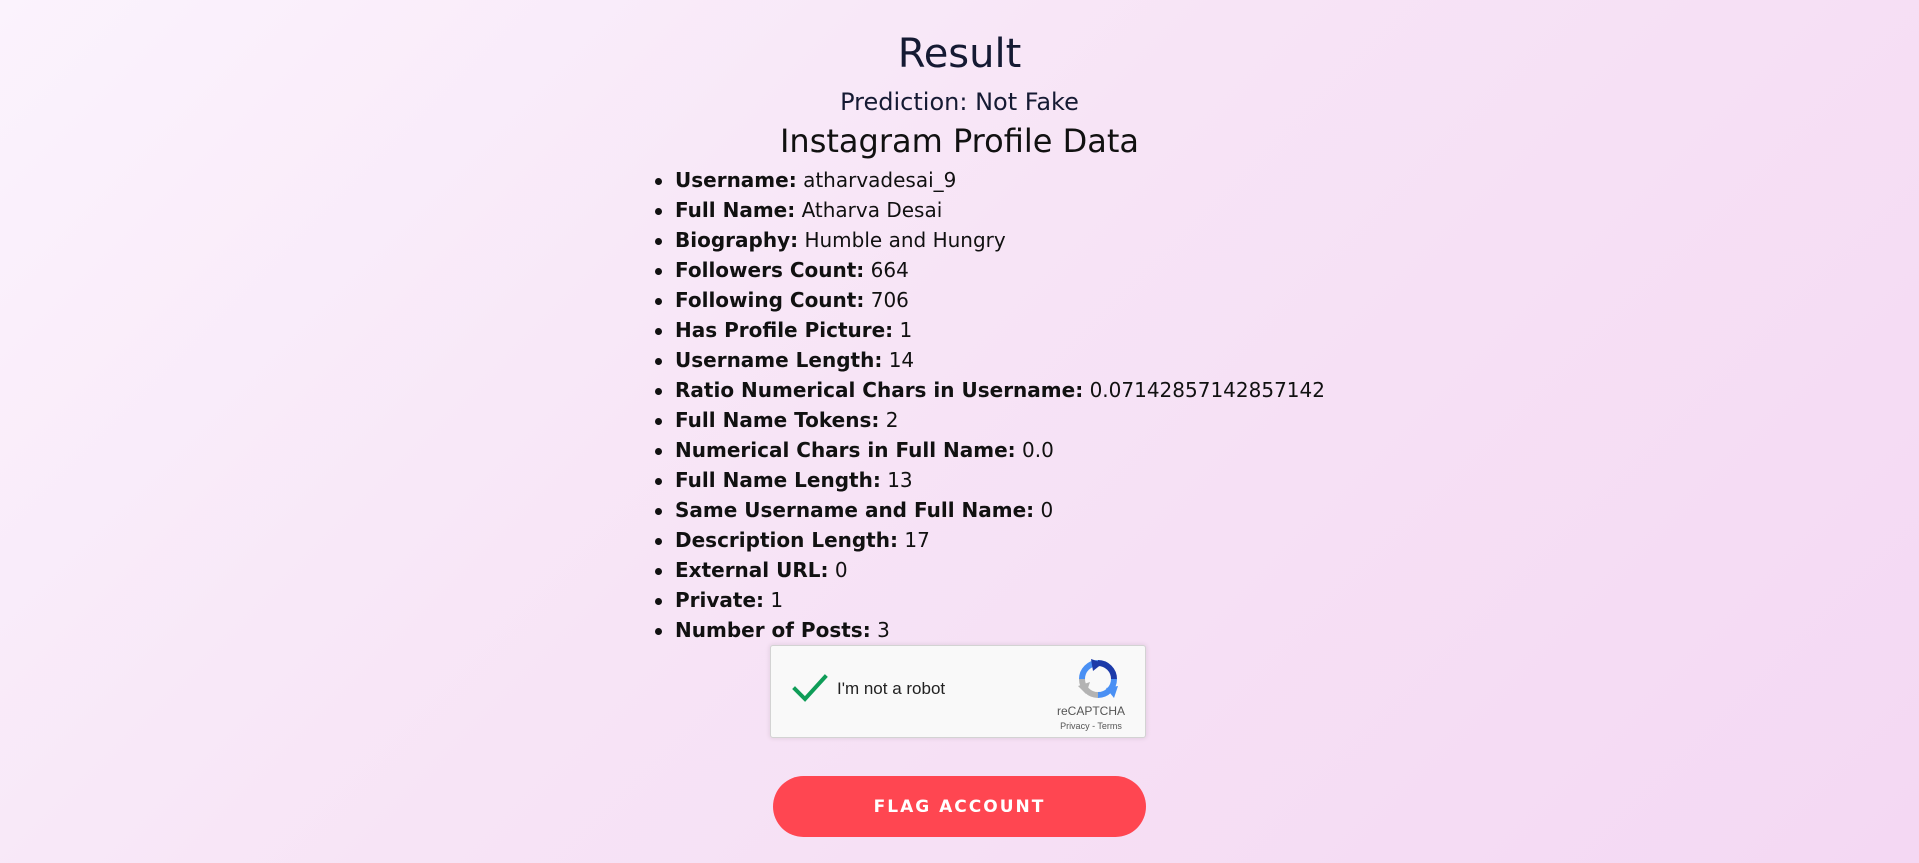  I want to click on field-label: Description Length:, so click(786, 540).